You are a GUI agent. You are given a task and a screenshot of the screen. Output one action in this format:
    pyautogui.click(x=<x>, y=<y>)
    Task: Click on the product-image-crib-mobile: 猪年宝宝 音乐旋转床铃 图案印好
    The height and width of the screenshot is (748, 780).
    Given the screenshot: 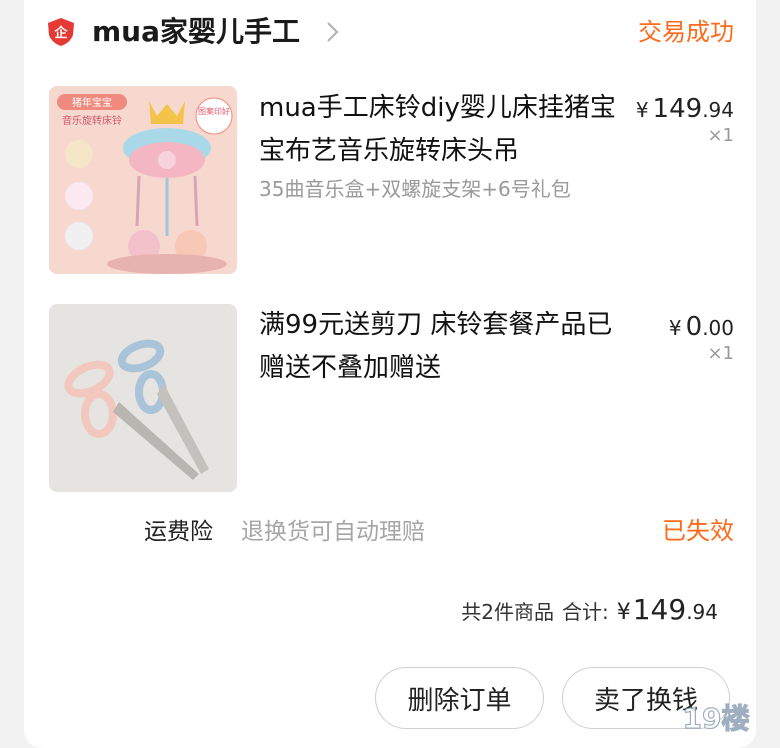 What is the action you would take?
    pyautogui.click(x=143, y=180)
    